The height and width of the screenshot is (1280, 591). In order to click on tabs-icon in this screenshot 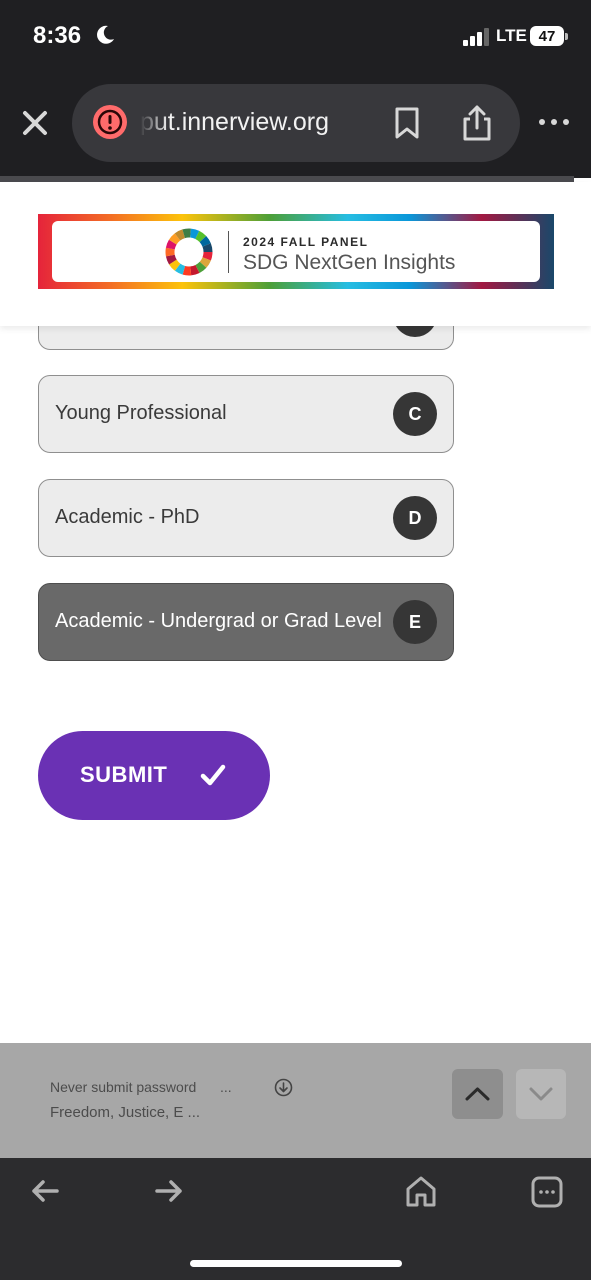, I will do `click(547, 1192)`.